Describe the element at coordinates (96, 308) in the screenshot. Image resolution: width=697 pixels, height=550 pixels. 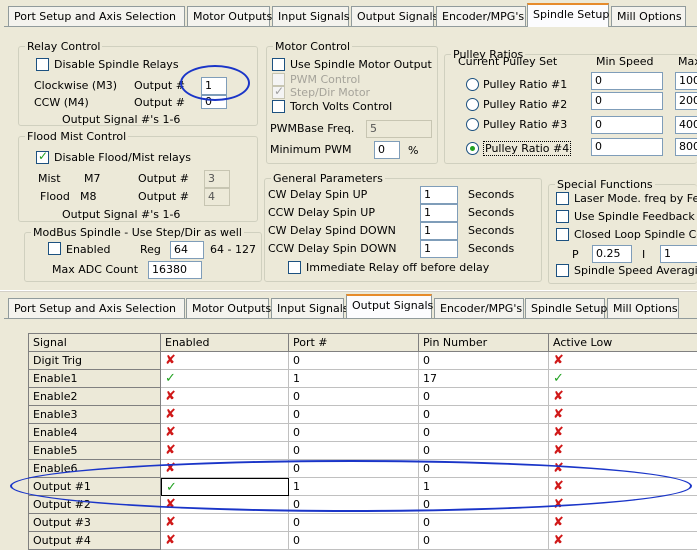
I see `bottom-tab-port-setup: Port Setup and Axis Selection` at that location.